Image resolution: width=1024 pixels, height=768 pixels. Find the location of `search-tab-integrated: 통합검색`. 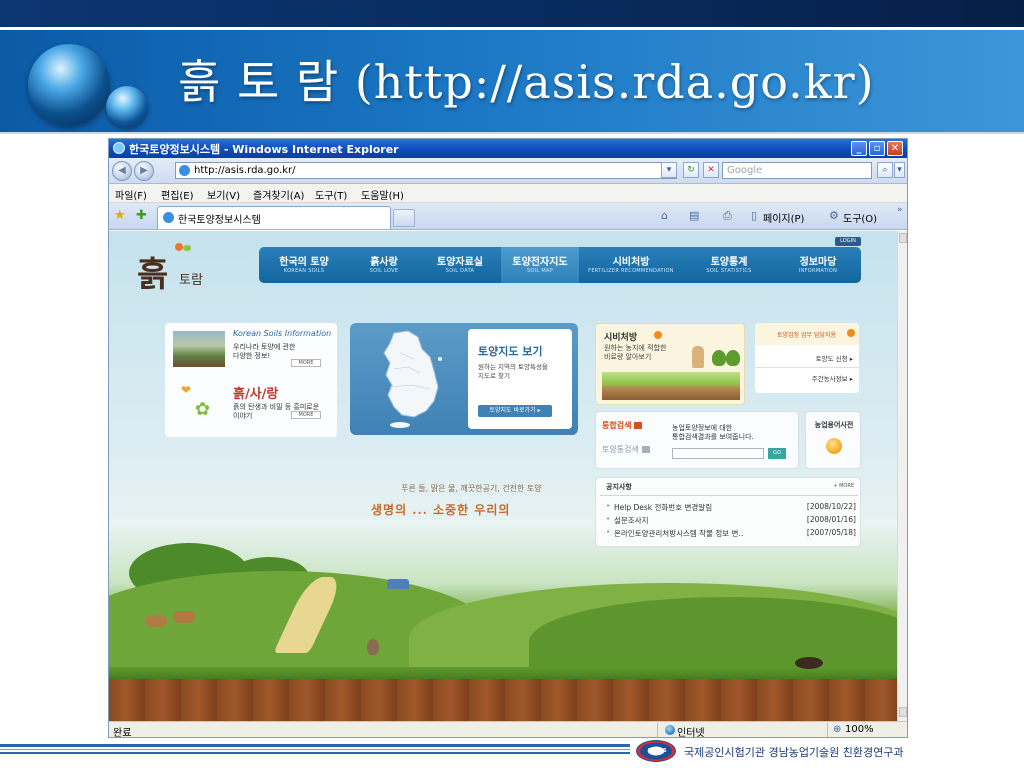

search-tab-integrated: 통합검색 is located at coordinates (622, 425).